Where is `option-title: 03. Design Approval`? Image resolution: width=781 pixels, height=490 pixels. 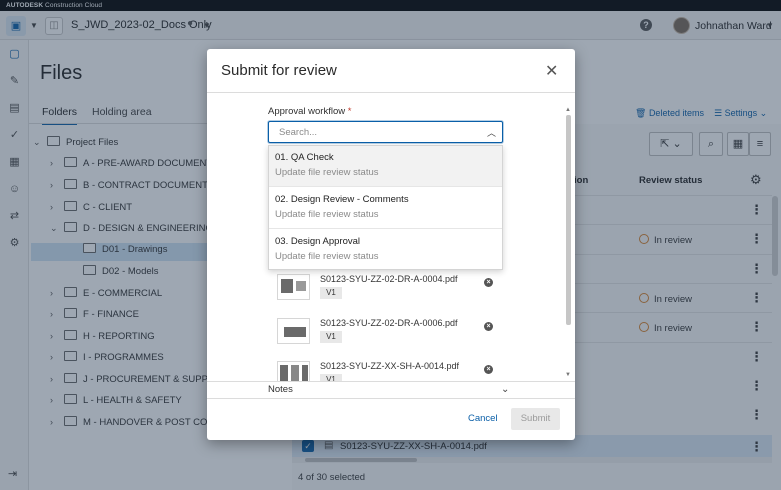 option-title: 03. Design Approval is located at coordinates (318, 241).